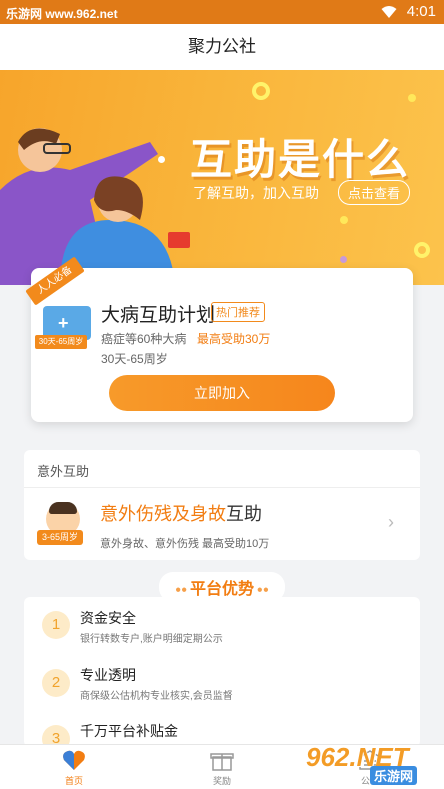  I want to click on advantages-title: 平台优势, so click(221, 589).